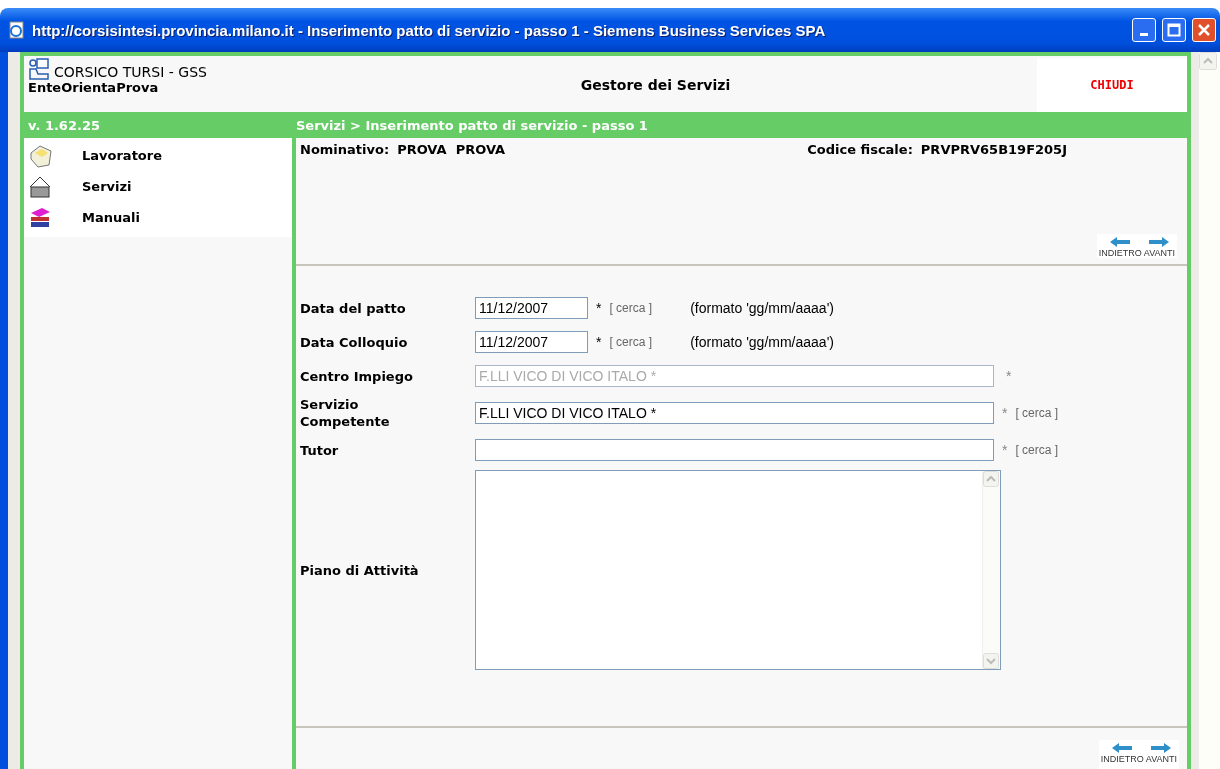 This screenshot has height=769, width=1220. What do you see at coordinates (320, 450) in the screenshot?
I see `field-label: Tutor` at bounding box center [320, 450].